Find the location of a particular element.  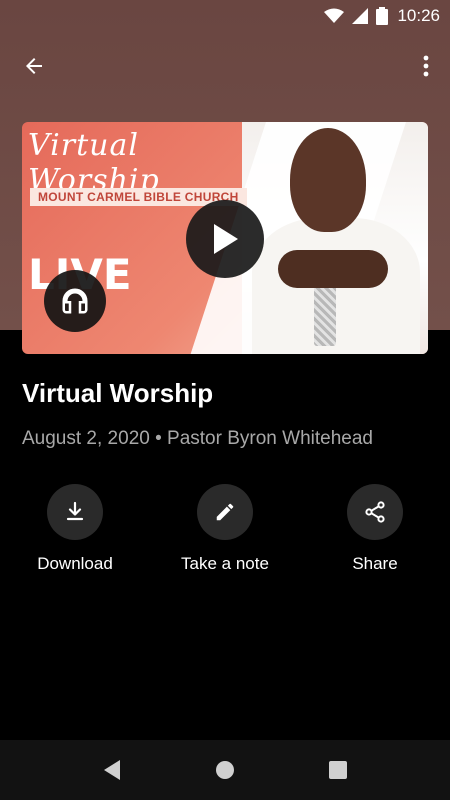

more-options-button is located at coordinates (426, 66).